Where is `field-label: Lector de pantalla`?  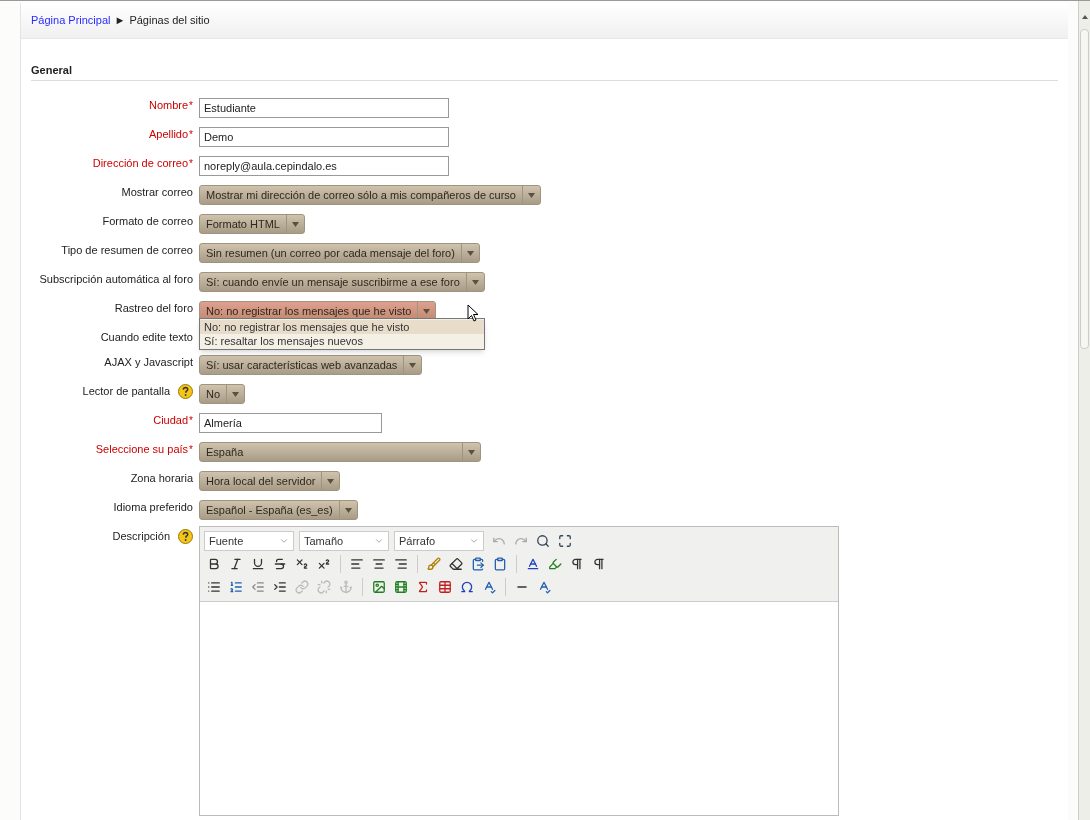 field-label: Lector de pantalla is located at coordinates (126, 391).